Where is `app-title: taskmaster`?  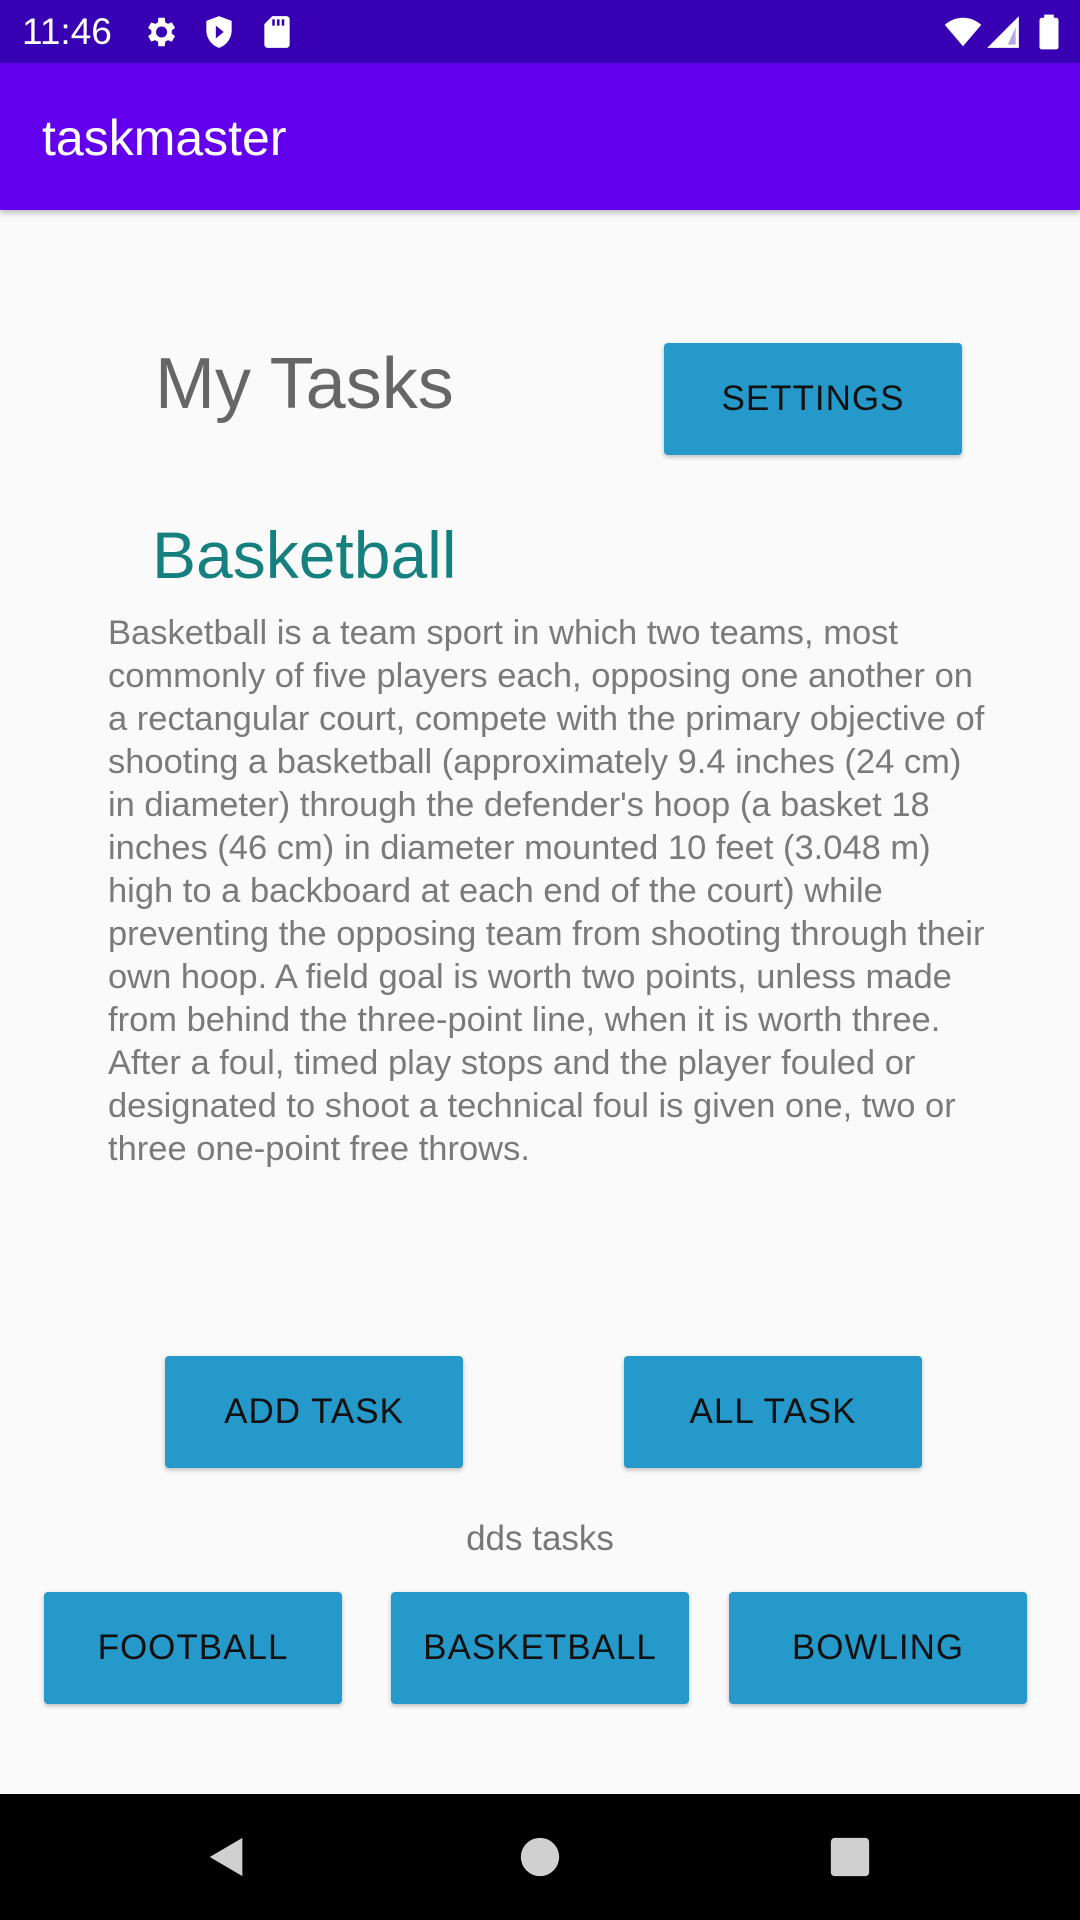 app-title: taskmaster is located at coordinates (164, 138).